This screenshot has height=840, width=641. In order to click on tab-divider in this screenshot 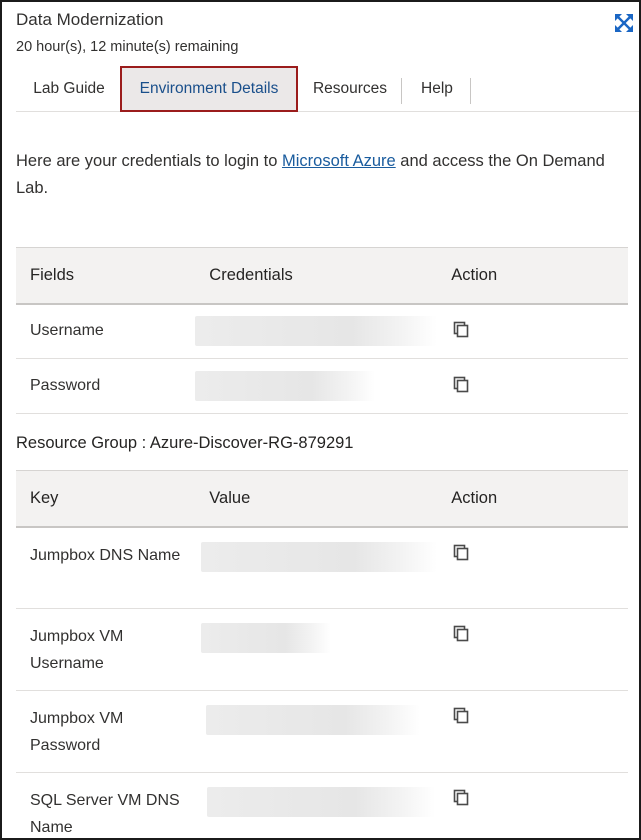, I will do `click(470, 91)`.